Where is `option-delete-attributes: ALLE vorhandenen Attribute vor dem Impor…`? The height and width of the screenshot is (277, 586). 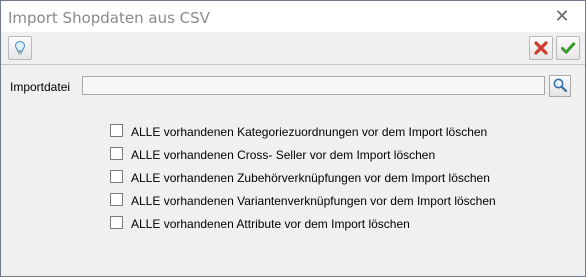 option-delete-attributes: ALLE vorhandenen Attribute vor dem Impor… is located at coordinates (303, 223).